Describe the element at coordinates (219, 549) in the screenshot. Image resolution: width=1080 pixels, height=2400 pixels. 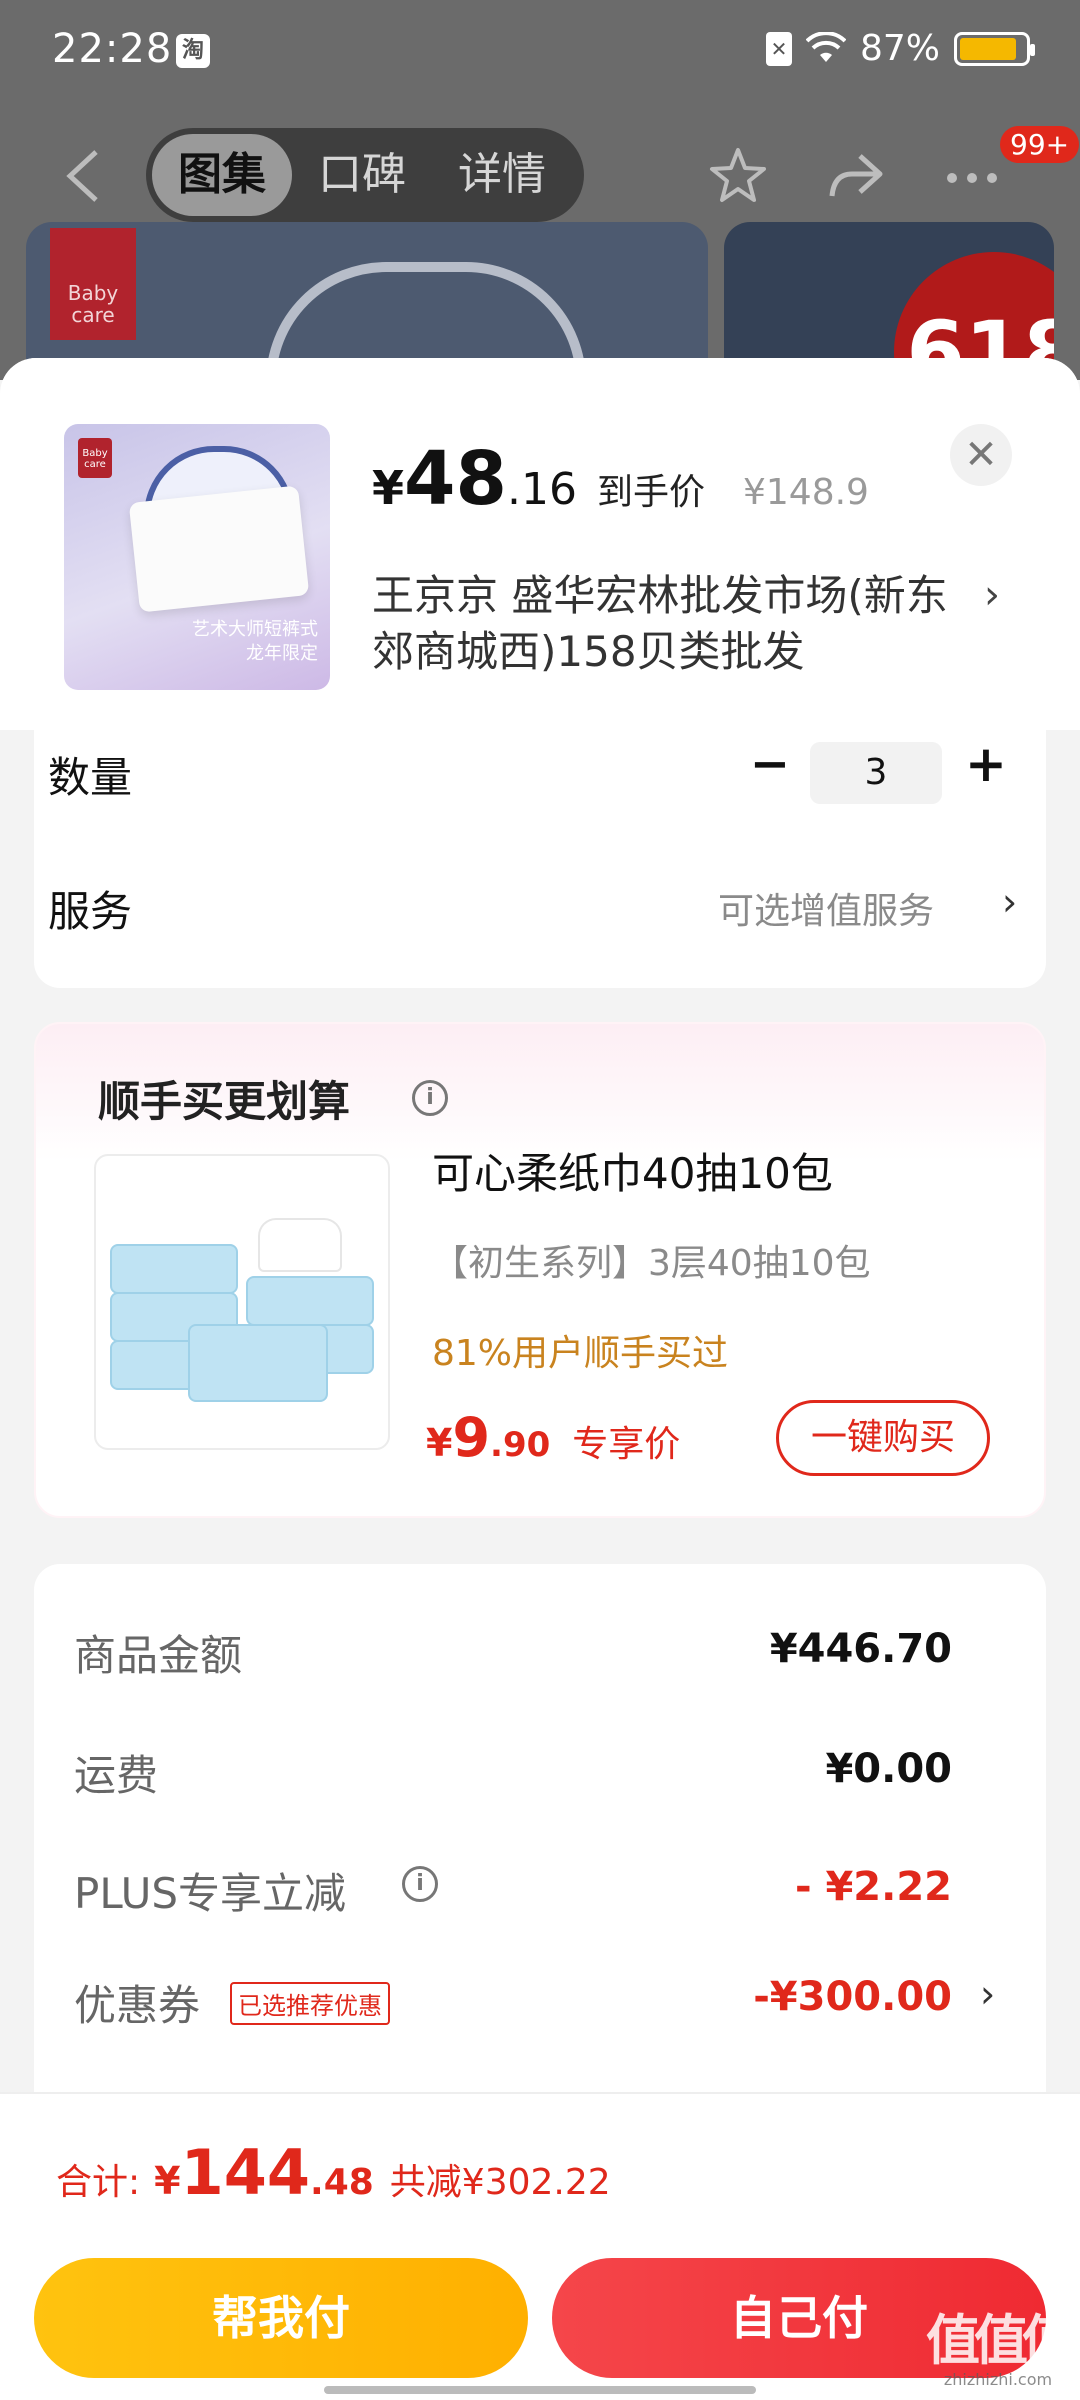
I see `thumb-pack-graphic` at that location.